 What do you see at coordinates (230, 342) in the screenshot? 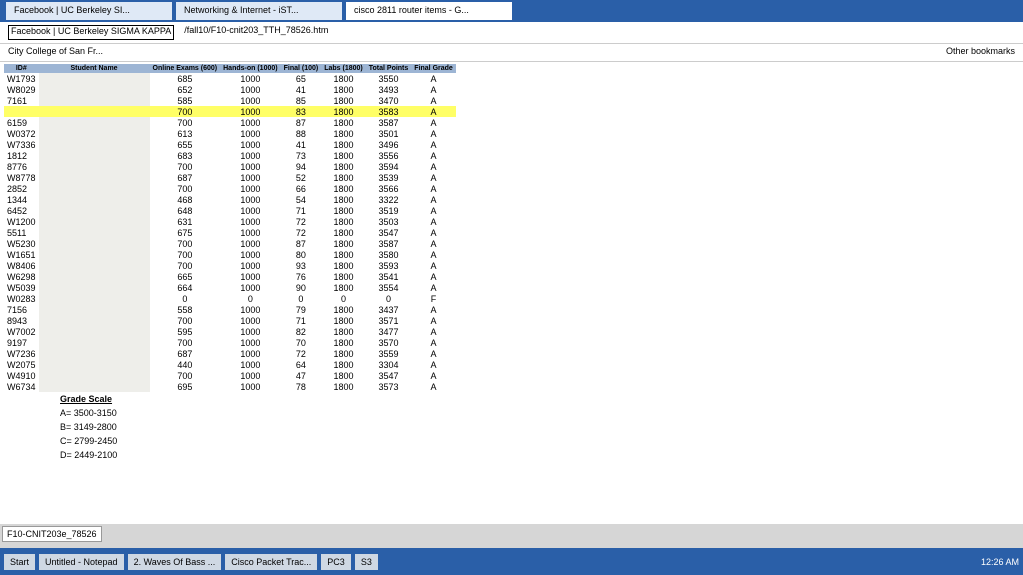
I see `table-row: 9197 700 1000 70 1800 3570 A` at bounding box center [230, 342].